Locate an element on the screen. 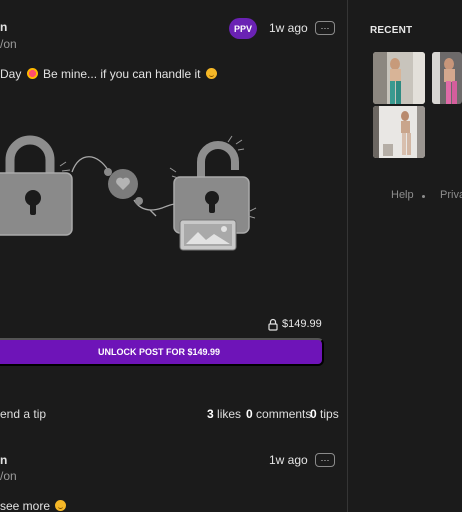 This screenshot has width=462, height=512. likes-count: 3 likes is located at coordinates (224, 414).